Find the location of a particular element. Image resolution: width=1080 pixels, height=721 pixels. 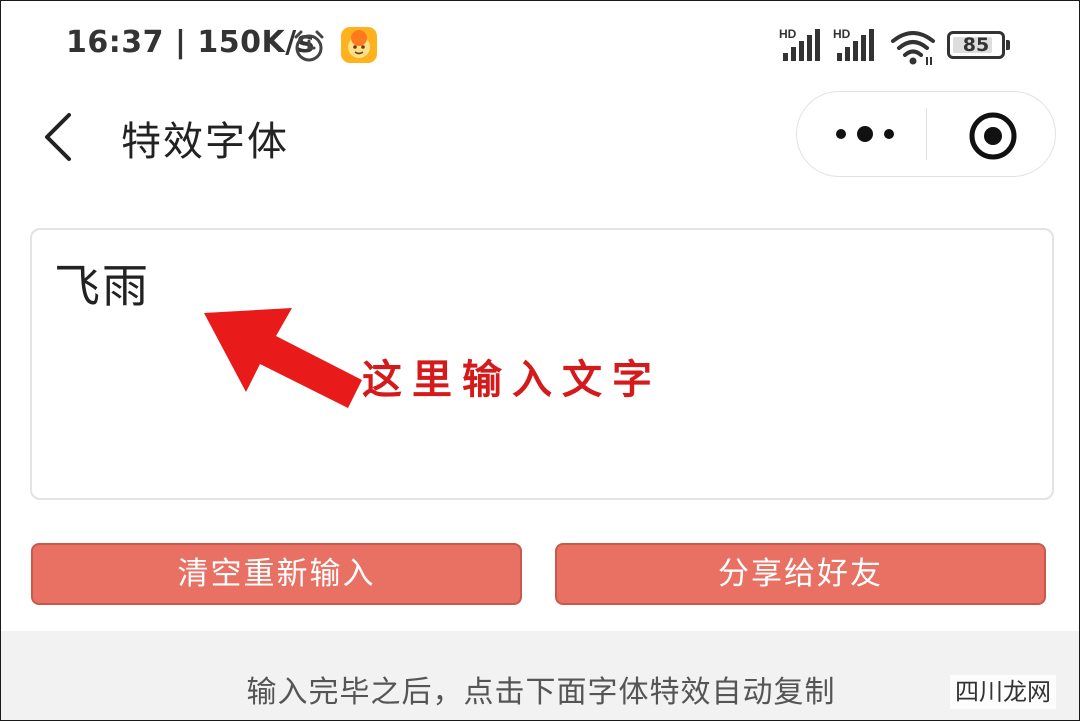

navigation-header: 特效字体 is located at coordinates (540, 139).